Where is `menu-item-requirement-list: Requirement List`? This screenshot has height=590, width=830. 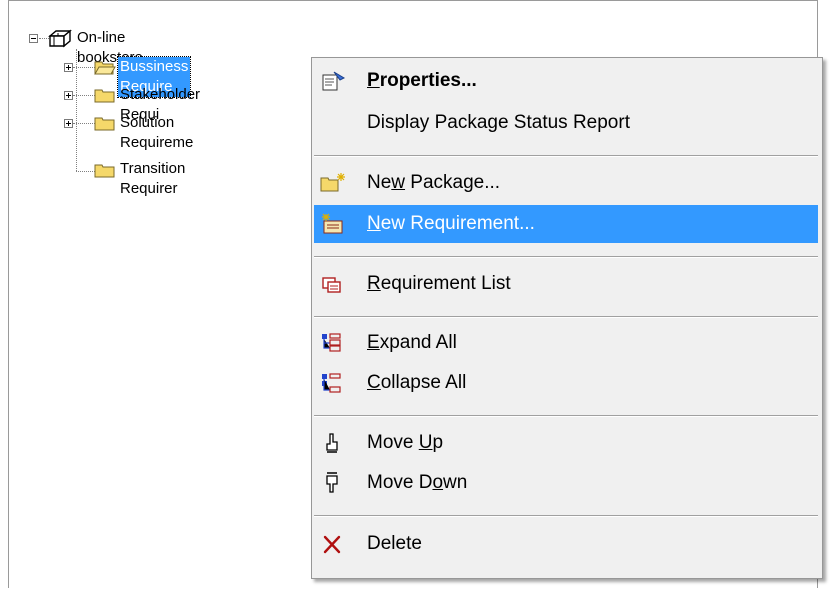
menu-item-requirement-list: Requirement List is located at coordinates (566, 284).